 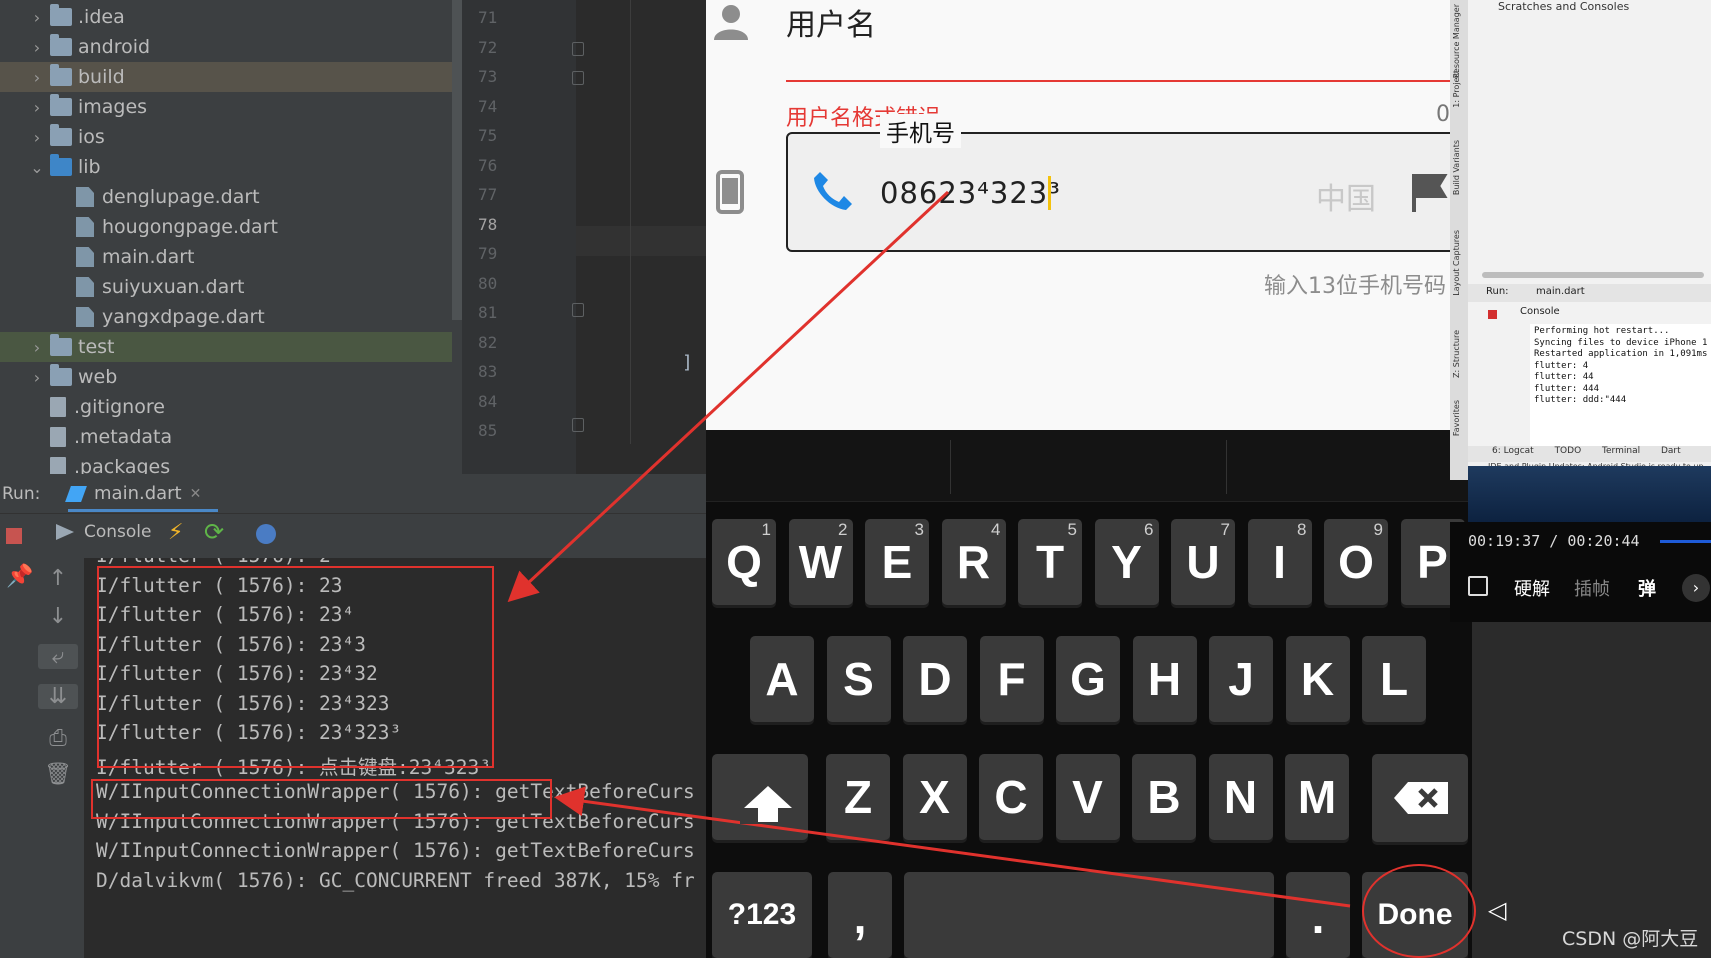 What do you see at coordinates (1456, 263) in the screenshot?
I see `side-tab: Layout Captures` at bounding box center [1456, 263].